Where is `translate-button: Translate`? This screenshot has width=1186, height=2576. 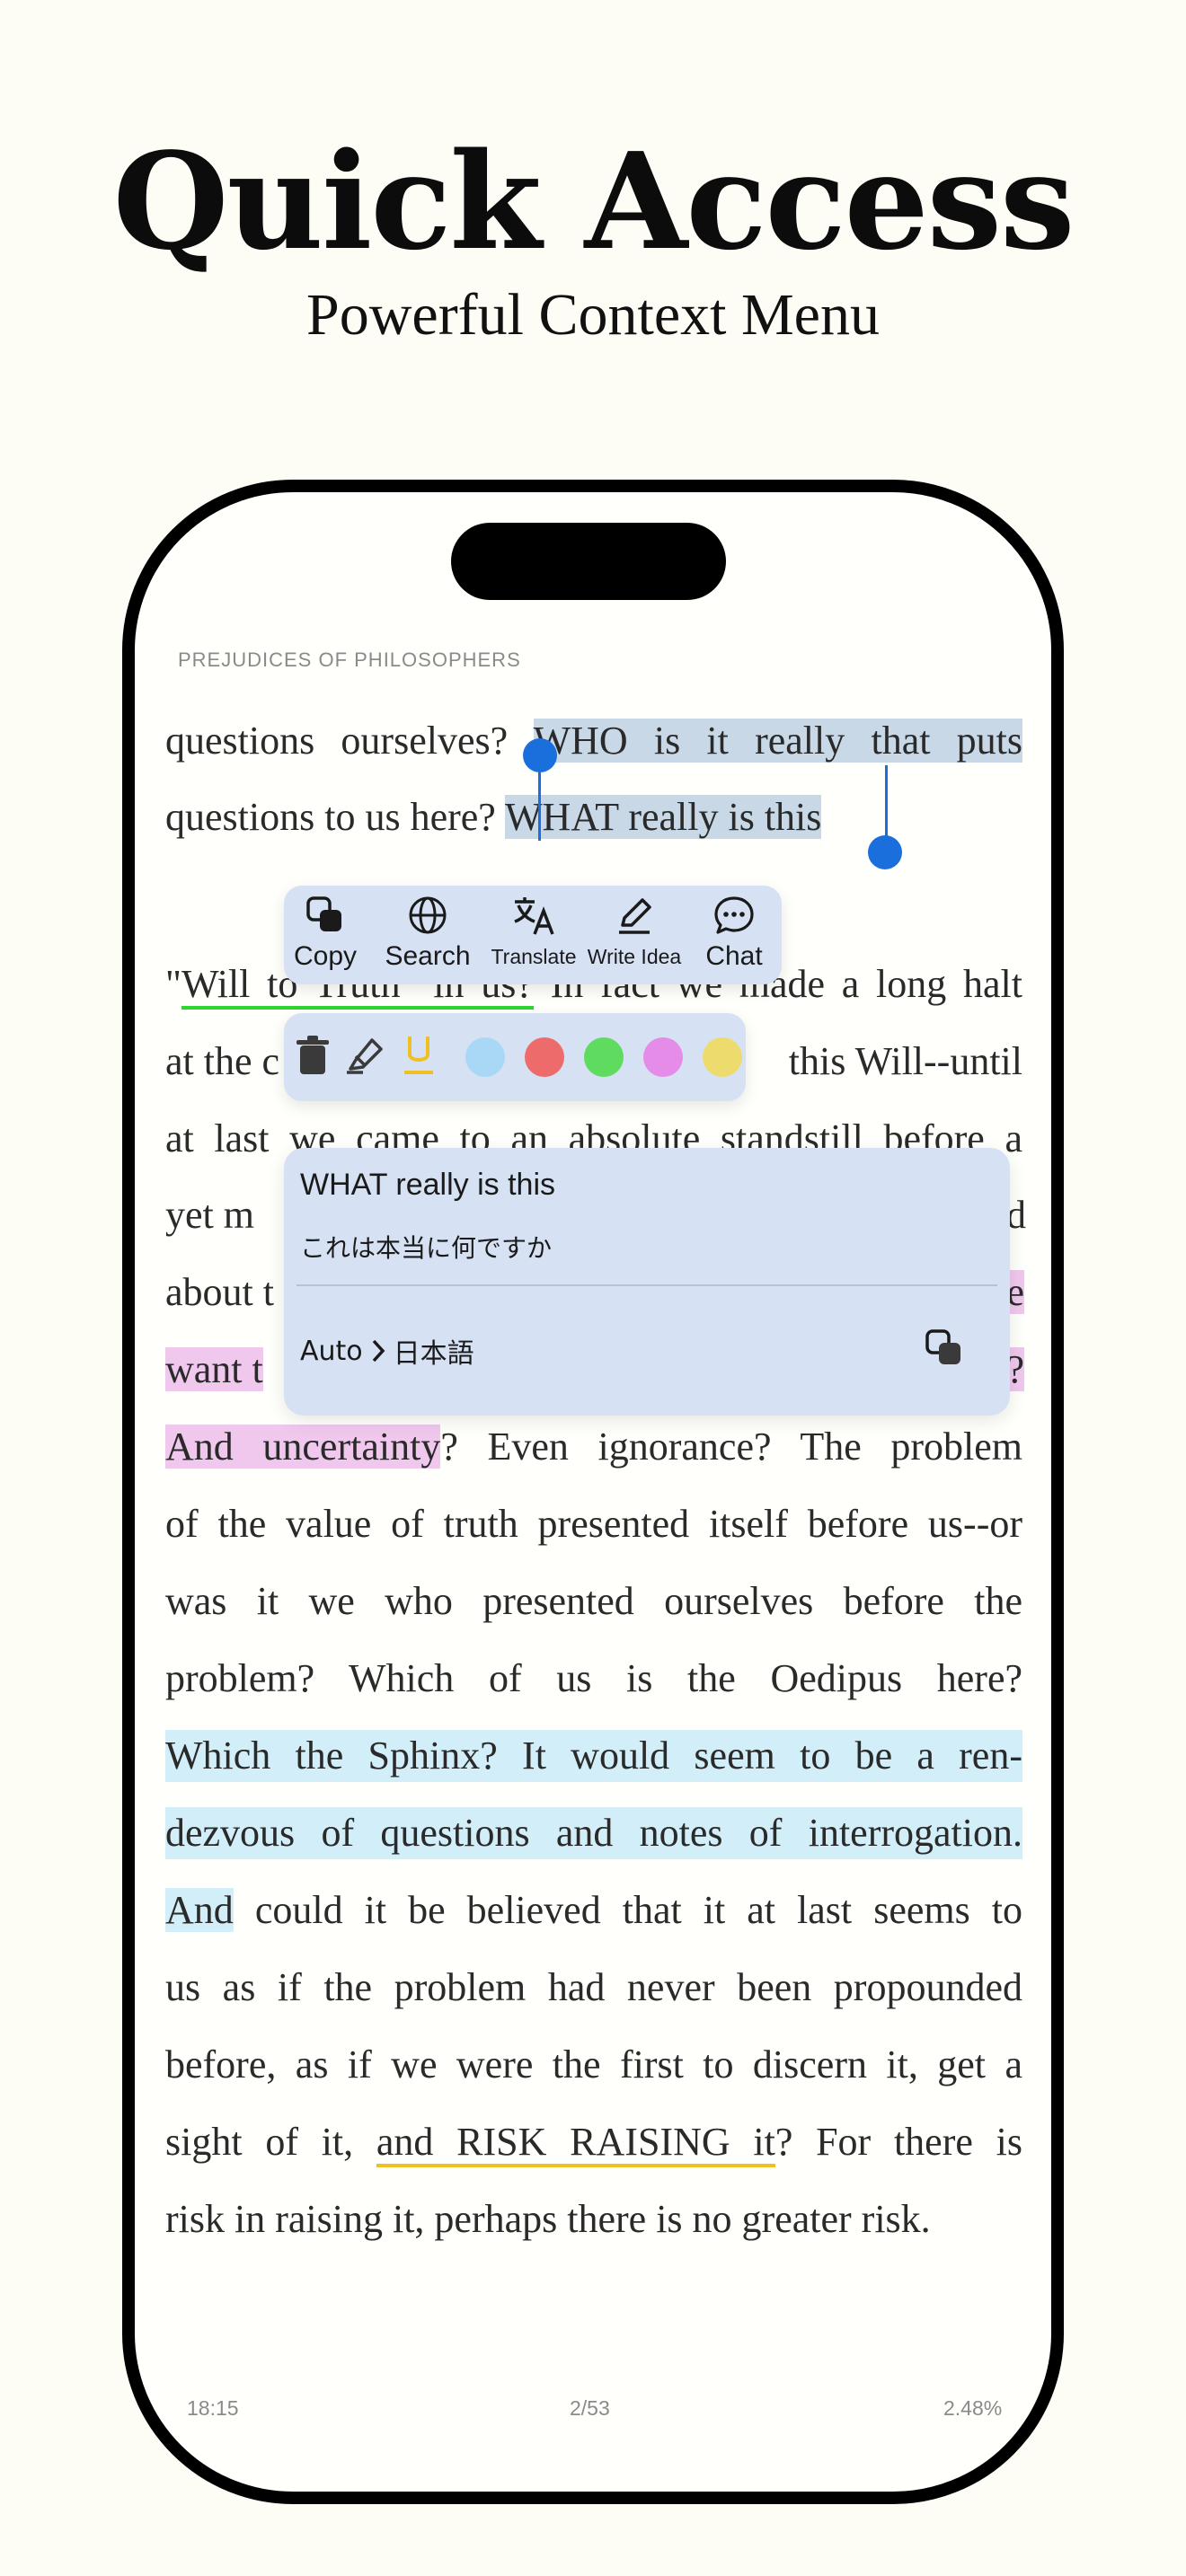 translate-button: Translate is located at coordinates (533, 935).